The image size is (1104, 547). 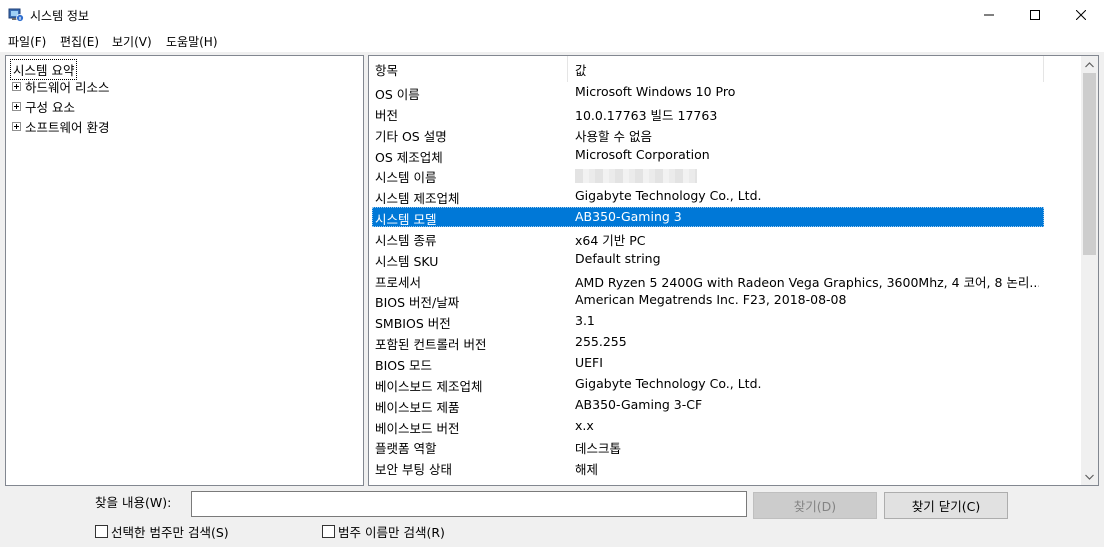 I want to click on row-value-cell: Default string, so click(x=618, y=258).